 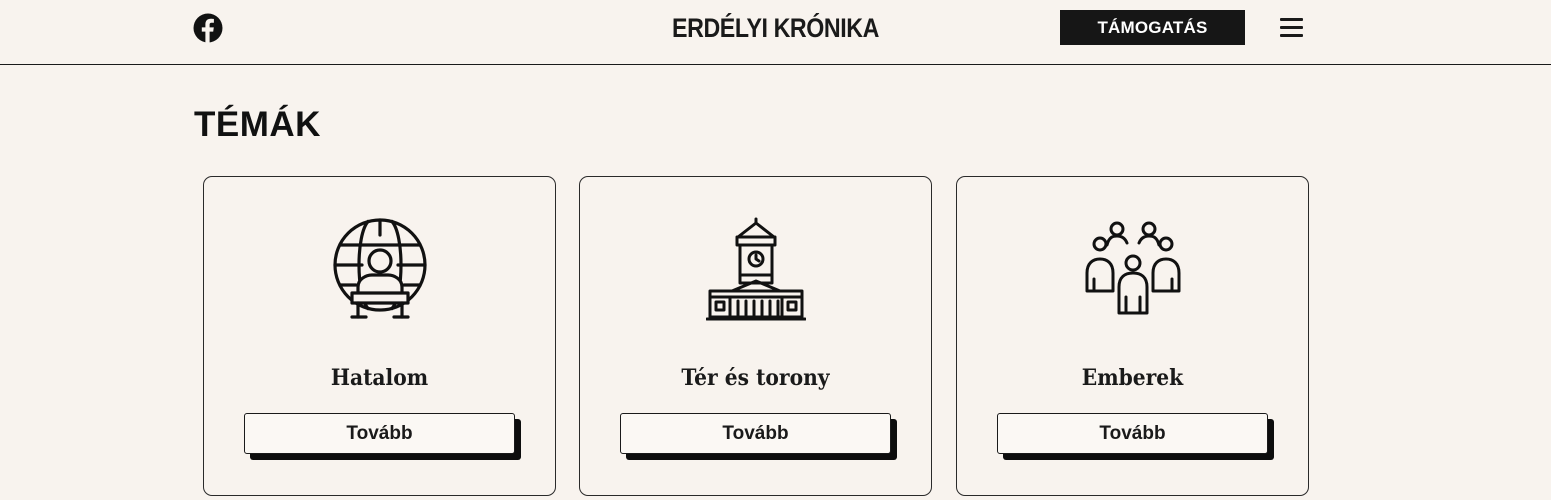 I want to click on clock-tower-building-icon, so click(x=756, y=269).